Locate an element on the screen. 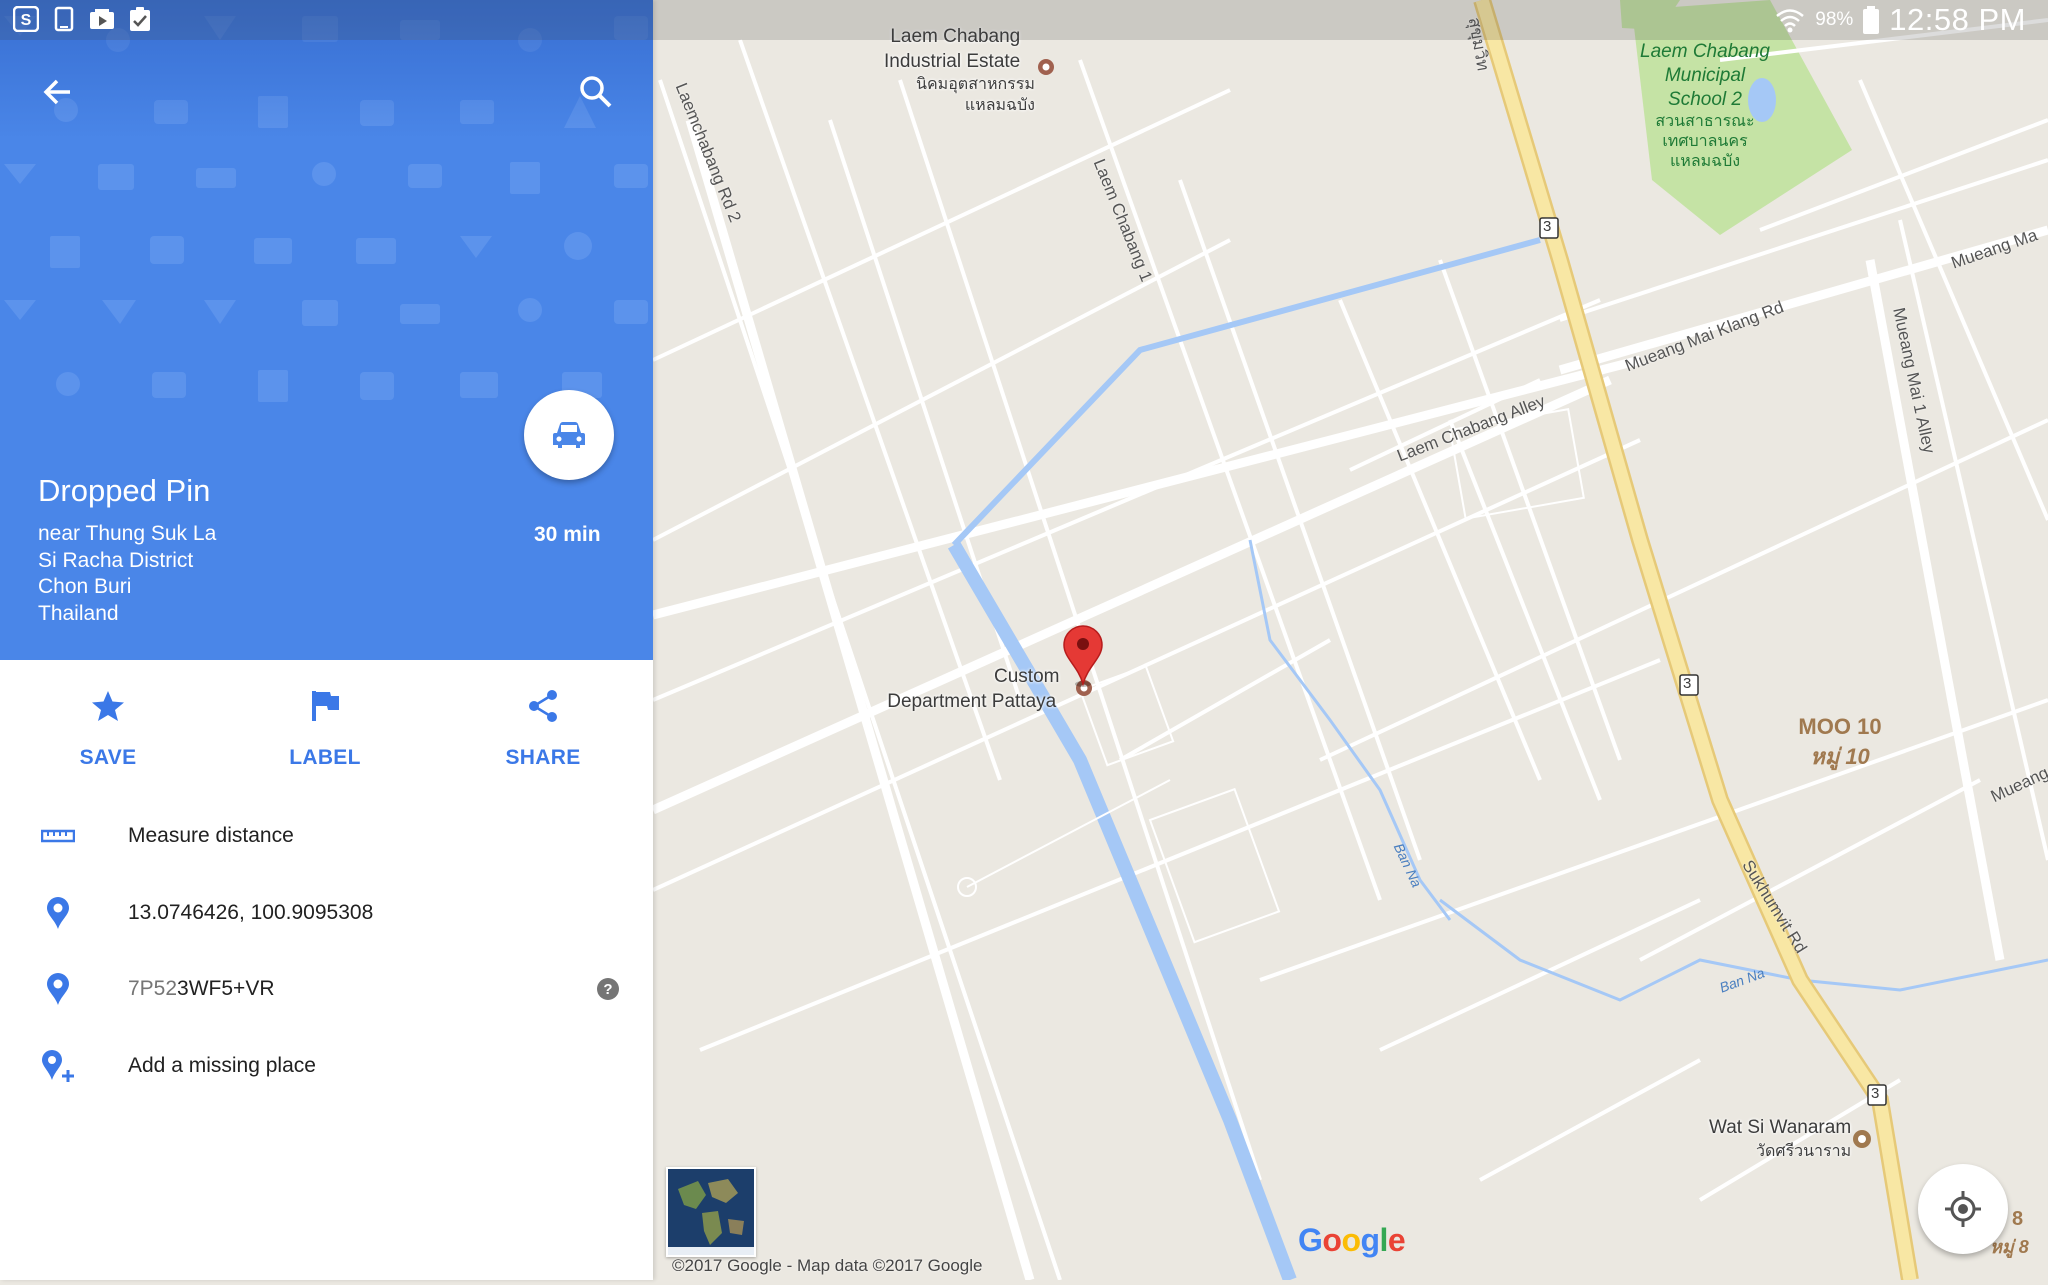  coordinates-row: 13.0746426, 100.9095308 is located at coordinates (326, 913).